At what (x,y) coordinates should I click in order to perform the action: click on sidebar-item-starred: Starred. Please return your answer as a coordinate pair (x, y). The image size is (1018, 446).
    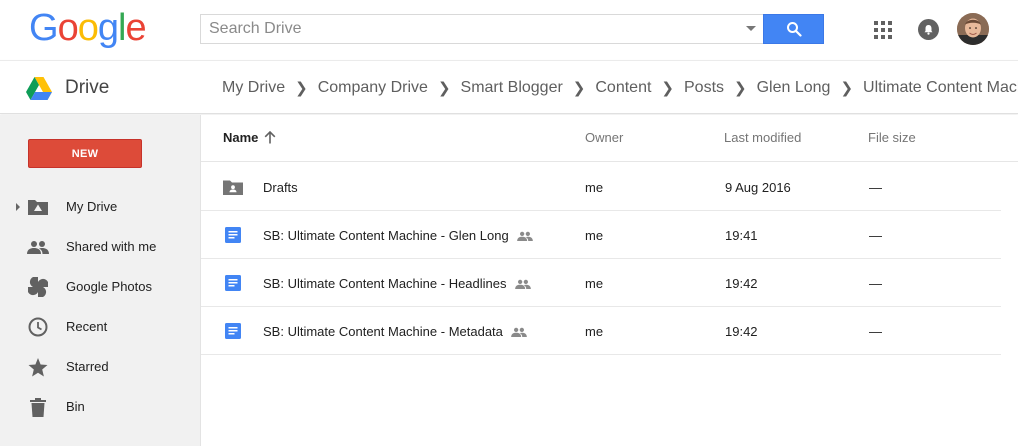
    Looking at the image, I should click on (100, 367).